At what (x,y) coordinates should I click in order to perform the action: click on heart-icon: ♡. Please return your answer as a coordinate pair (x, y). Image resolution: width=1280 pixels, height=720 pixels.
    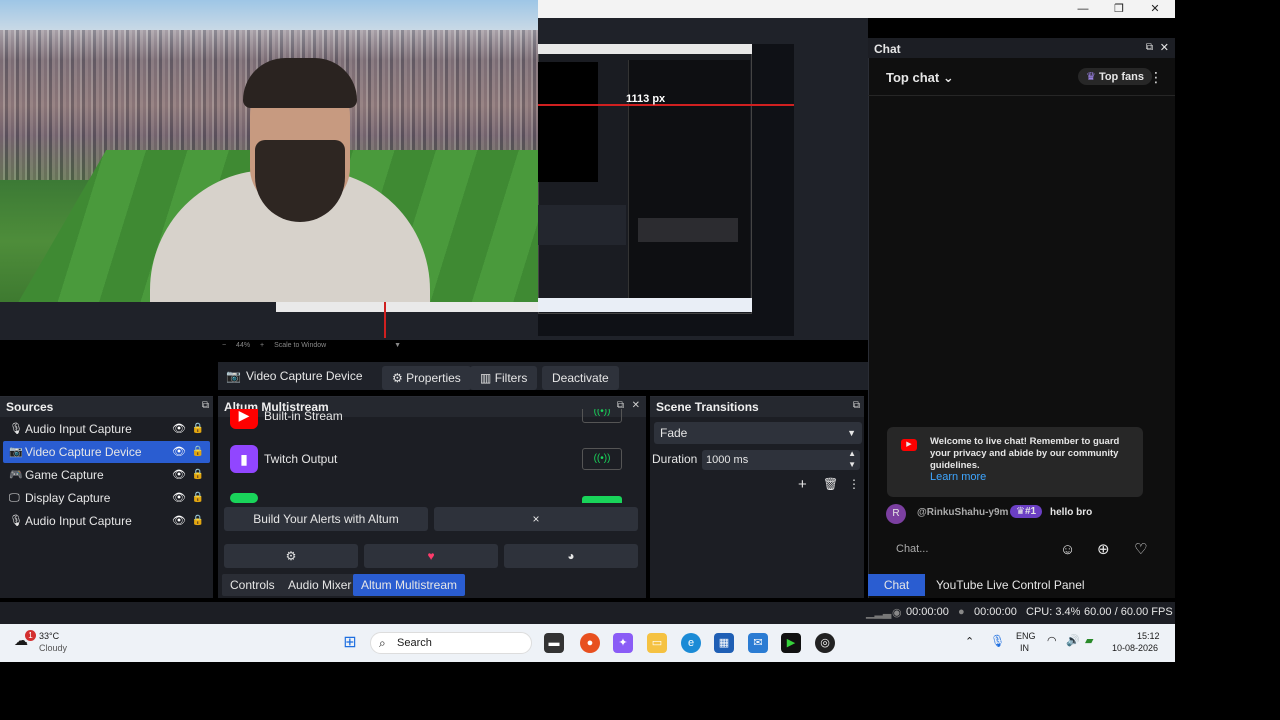
    Looking at the image, I should click on (1140, 549).